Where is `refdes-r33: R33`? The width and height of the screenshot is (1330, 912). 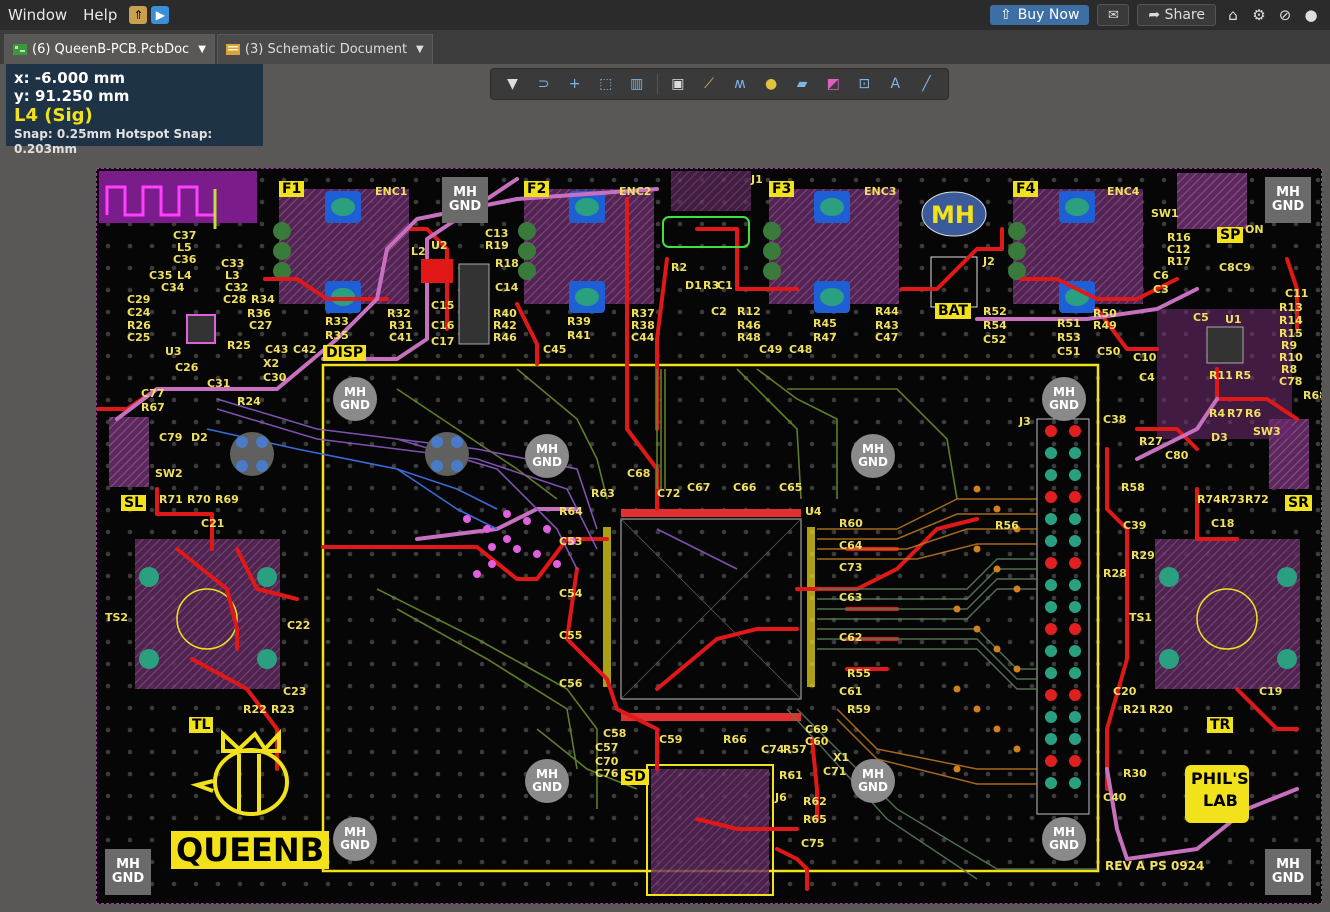 refdes-r33: R33 is located at coordinates (337, 321).